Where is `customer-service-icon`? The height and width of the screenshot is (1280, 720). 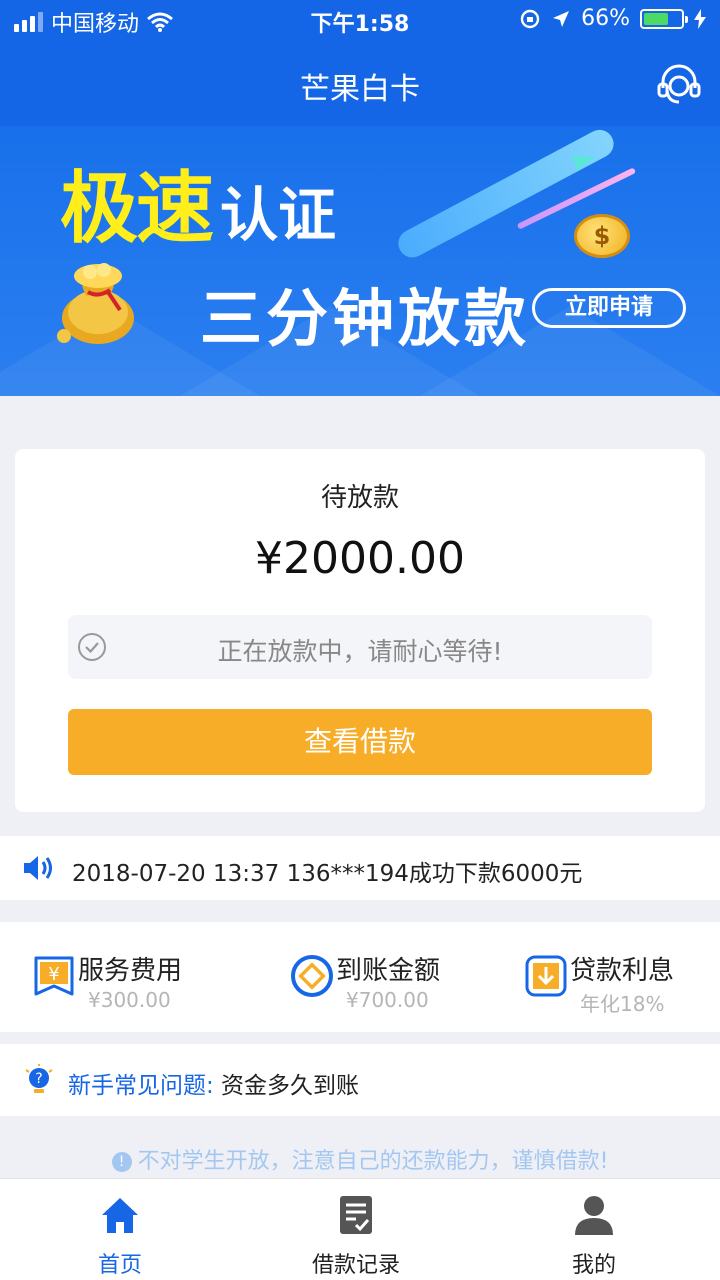 customer-service-icon is located at coordinates (679, 85).